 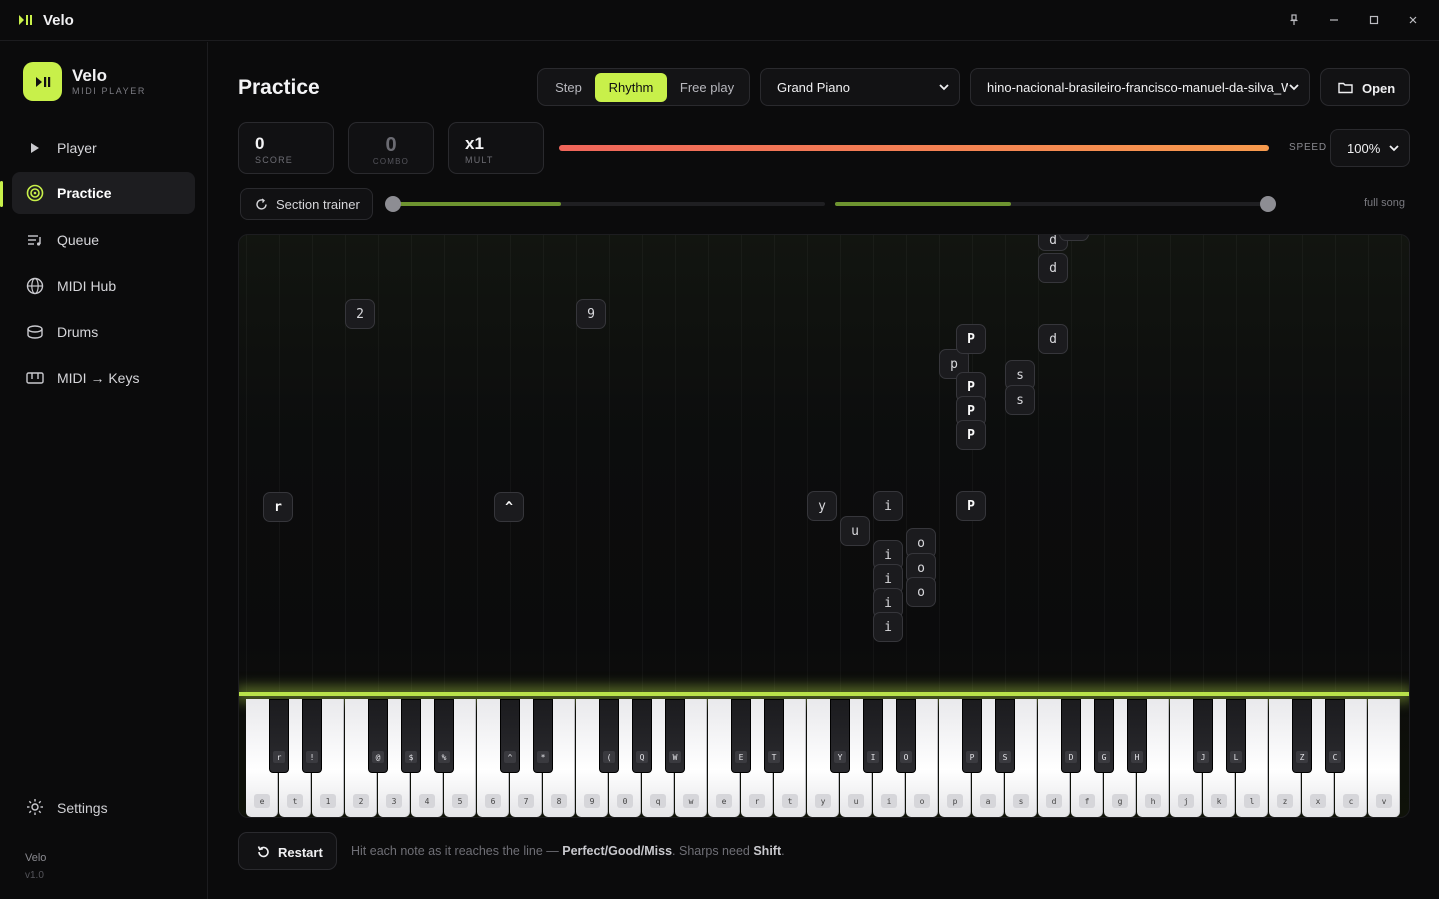 What do you see at coordinates (1335, 736) in the screenshot?
I see `black-key: C` at bounding box center [1335, 736].